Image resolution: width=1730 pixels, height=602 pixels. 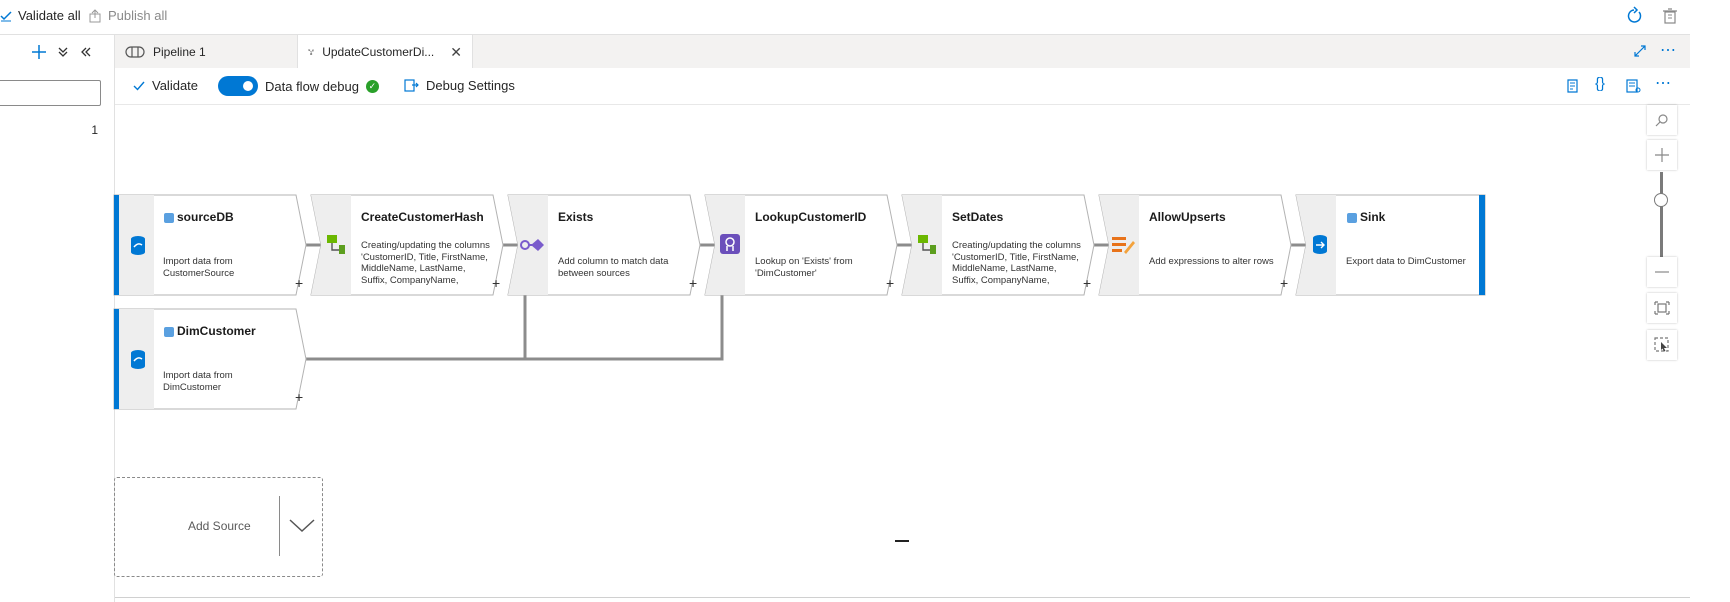 I want to click on connector-lines, so click(x=804, y=302).